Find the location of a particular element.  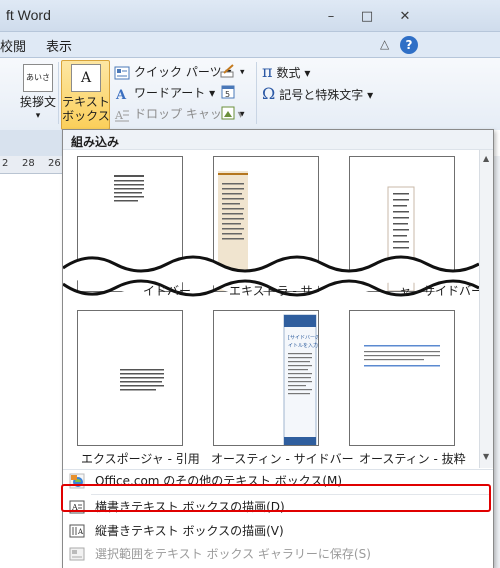

symbol-button: Ω 記号と特殊文字 ▾ is located at coordinates (317, 93).